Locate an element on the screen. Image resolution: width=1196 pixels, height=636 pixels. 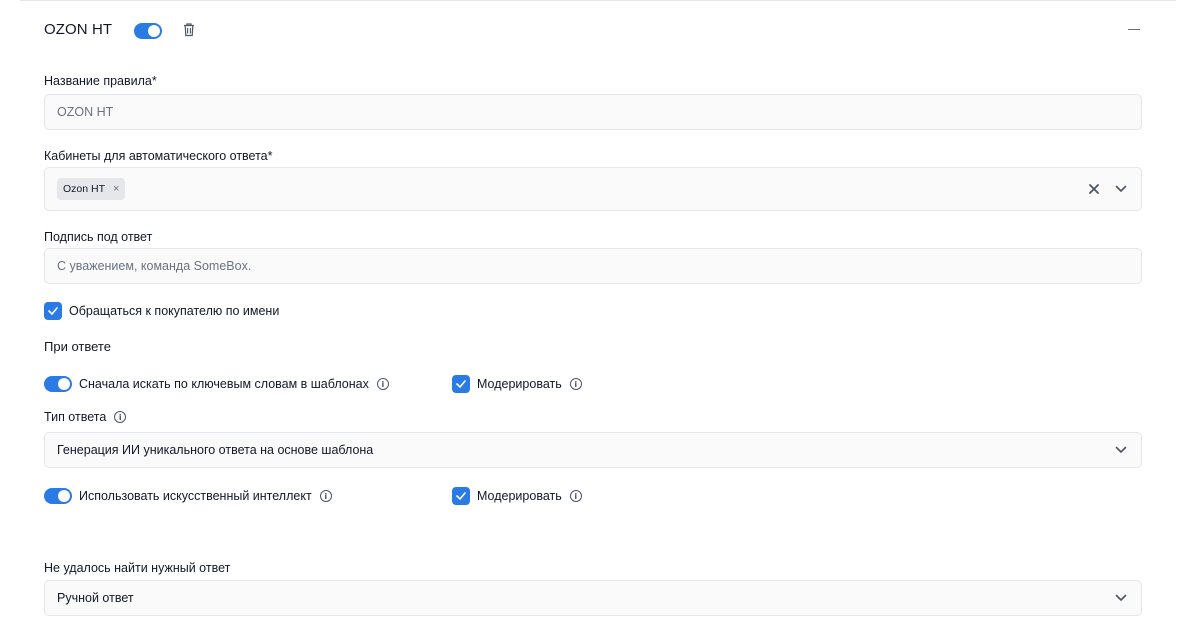
collapse-icon is located at coordinates (1134, 29).